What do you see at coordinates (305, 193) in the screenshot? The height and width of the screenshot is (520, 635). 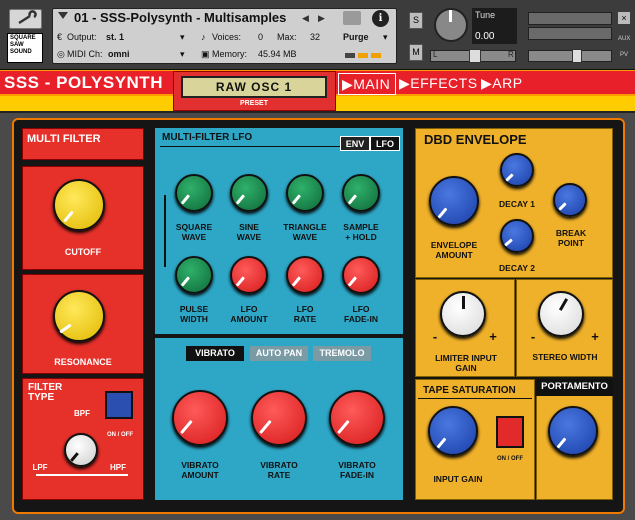 I see `triangle-wave-knob` at bounding box center [305, 193].